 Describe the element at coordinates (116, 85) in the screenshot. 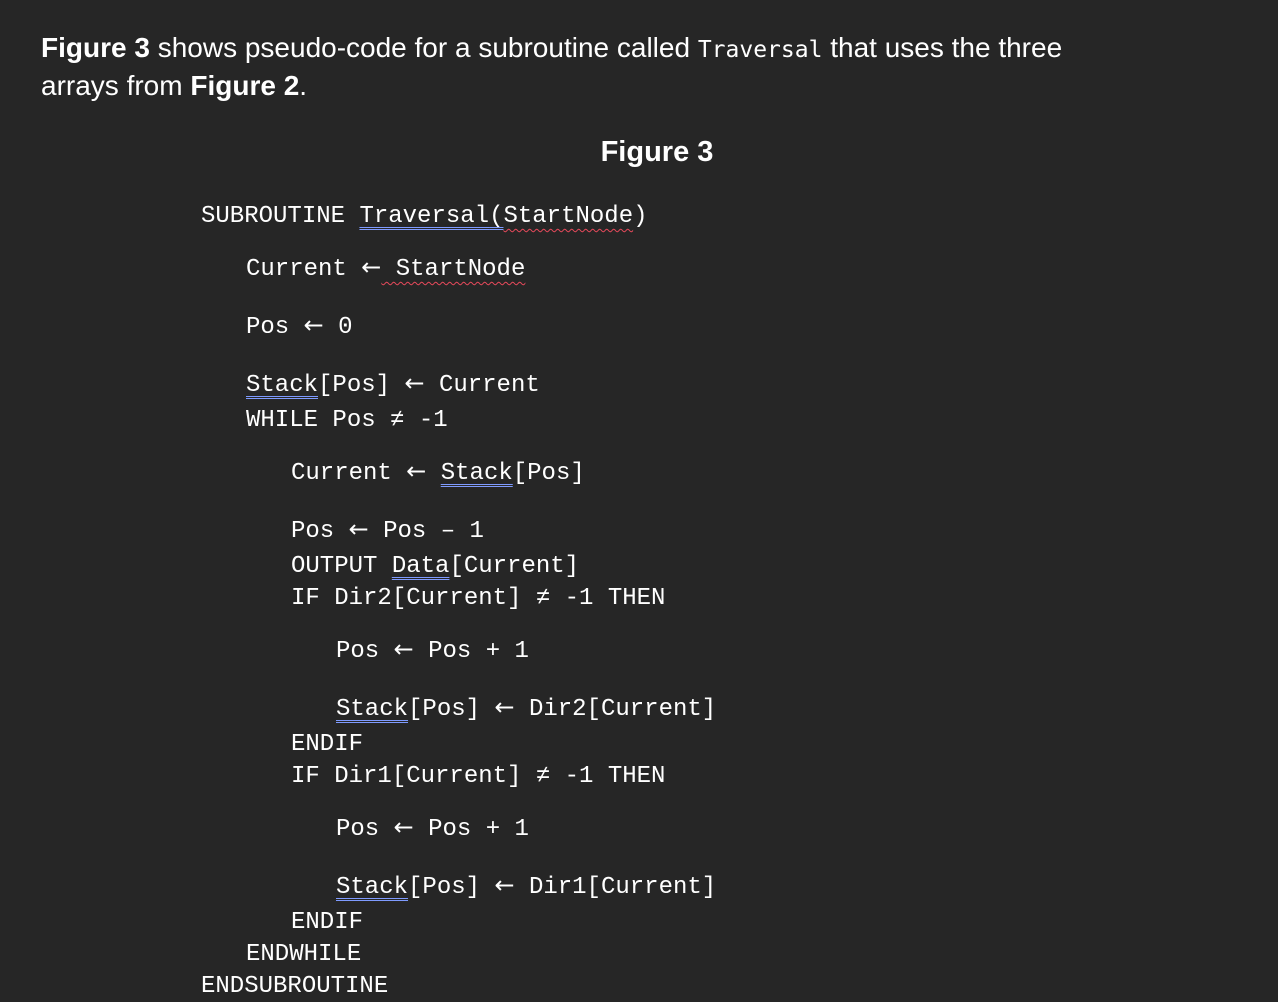

I see `intro-text-3: arrays from` at that location.